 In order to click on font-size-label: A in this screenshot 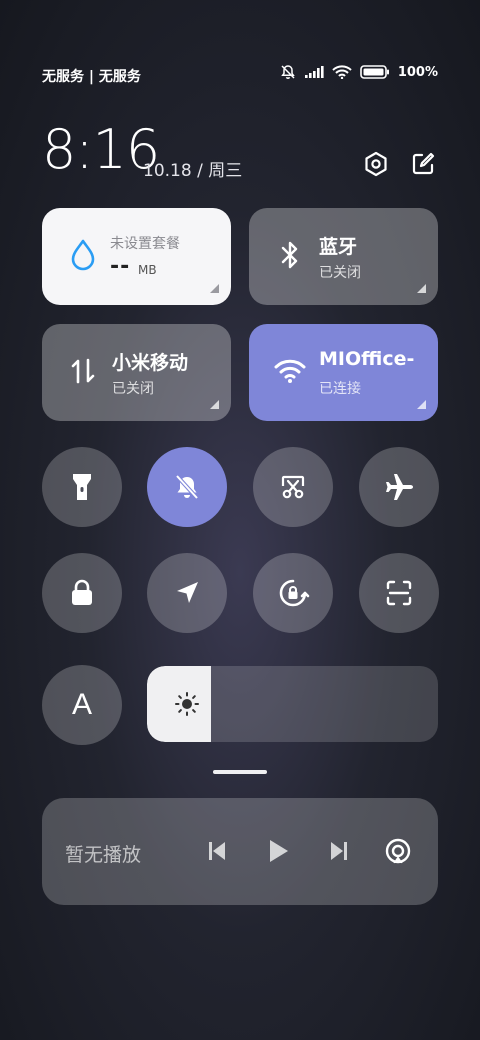, I will do `click(81, 704)`.